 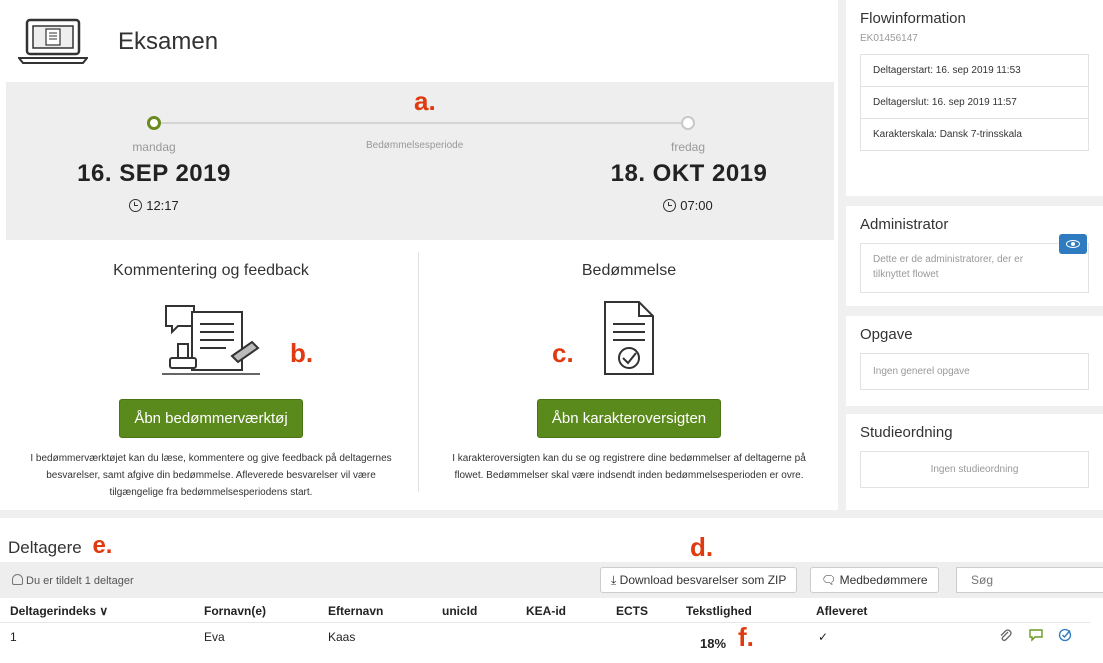 What do you see at coordinates (459, 611) in the screenshot?
I see `column-header-unicid: unicId` at bounding box center [459, 611].